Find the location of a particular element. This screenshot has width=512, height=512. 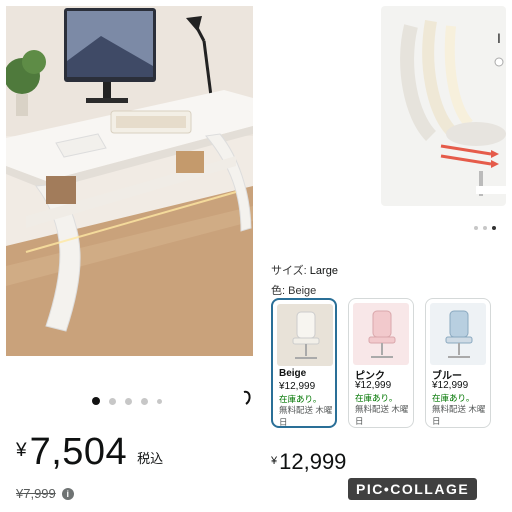

color-value: Beige is located at coordinates (302, 291).